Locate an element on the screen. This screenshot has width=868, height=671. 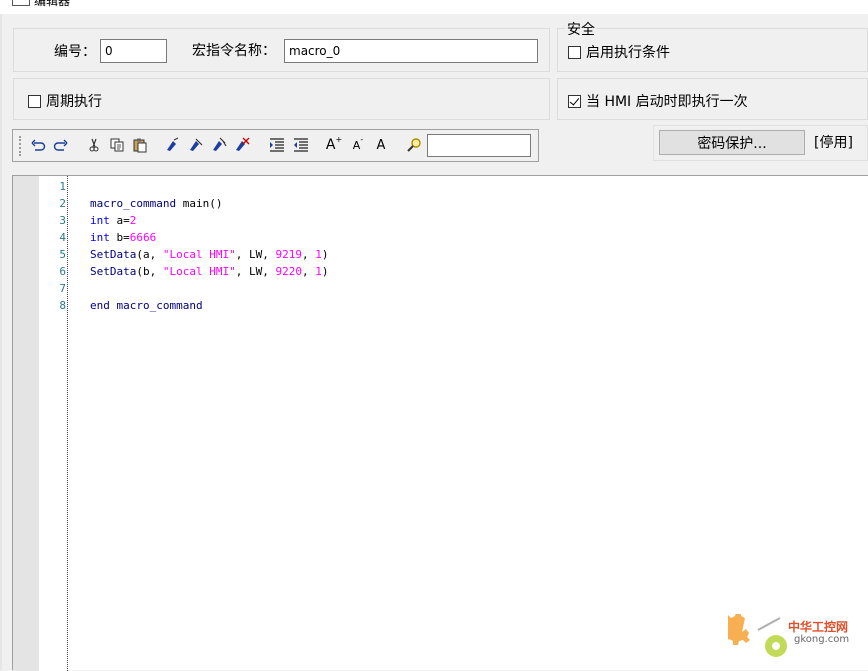
code-line: int b=6666 is located at coordinates (123, 237).